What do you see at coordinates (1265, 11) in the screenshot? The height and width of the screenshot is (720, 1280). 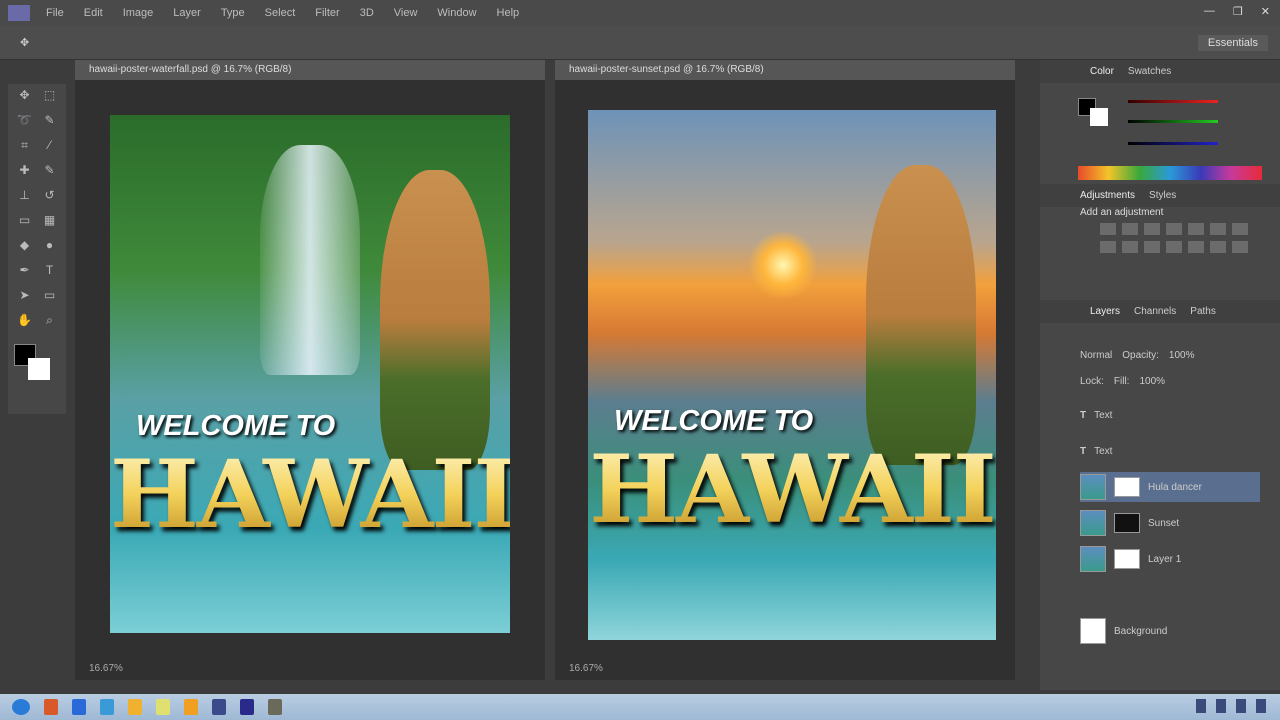 I see `close-button: ✕` at bounding box center [1265, 11].